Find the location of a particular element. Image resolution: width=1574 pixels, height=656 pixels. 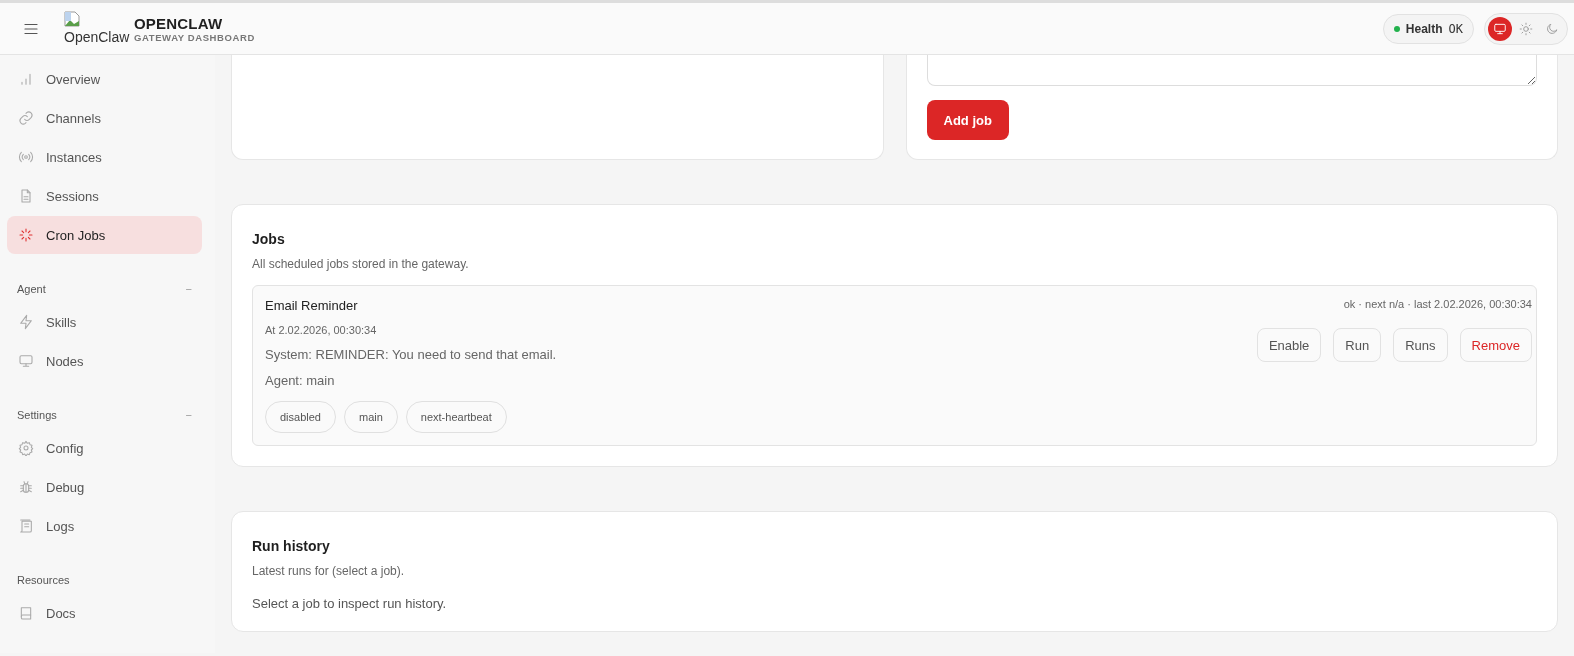

section-label: Settings is located at coordinates (37, 415).